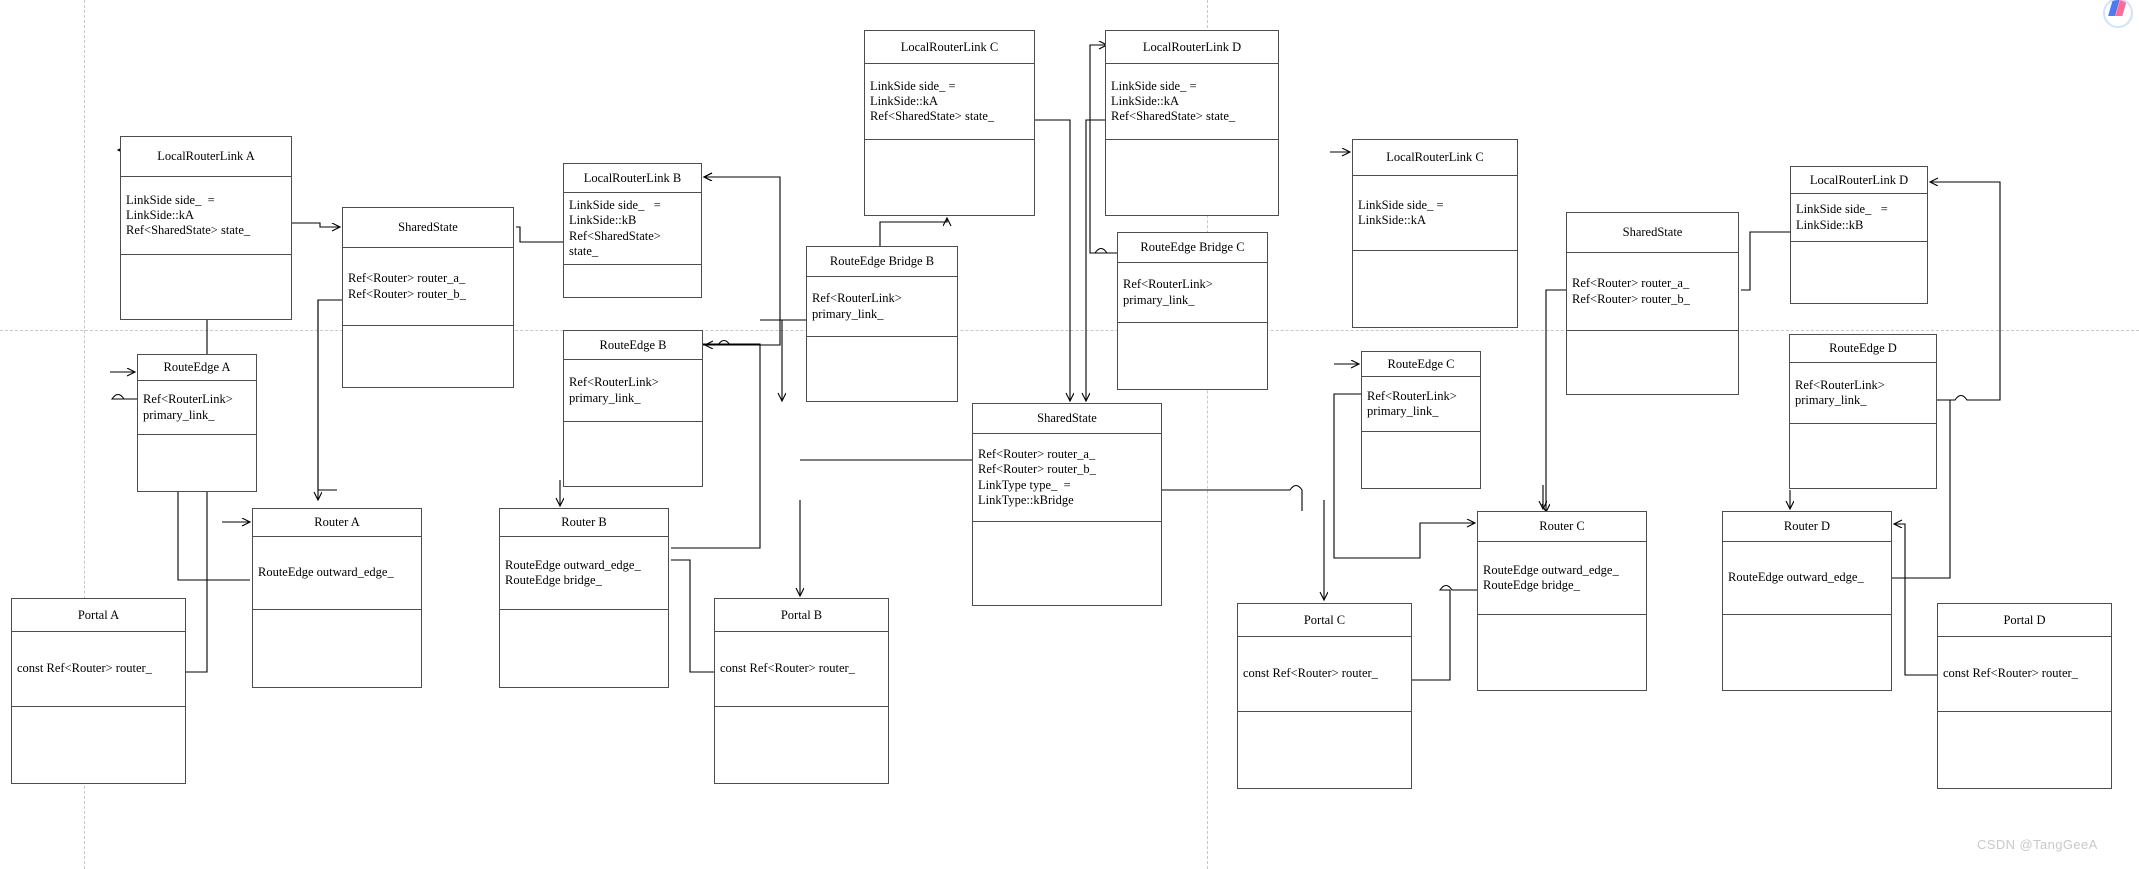  Describe the element at coordinates (794, 360) in the screenshot. I see `connector-route-edge-bridge-b-to-shared-state-bridge` at that location.